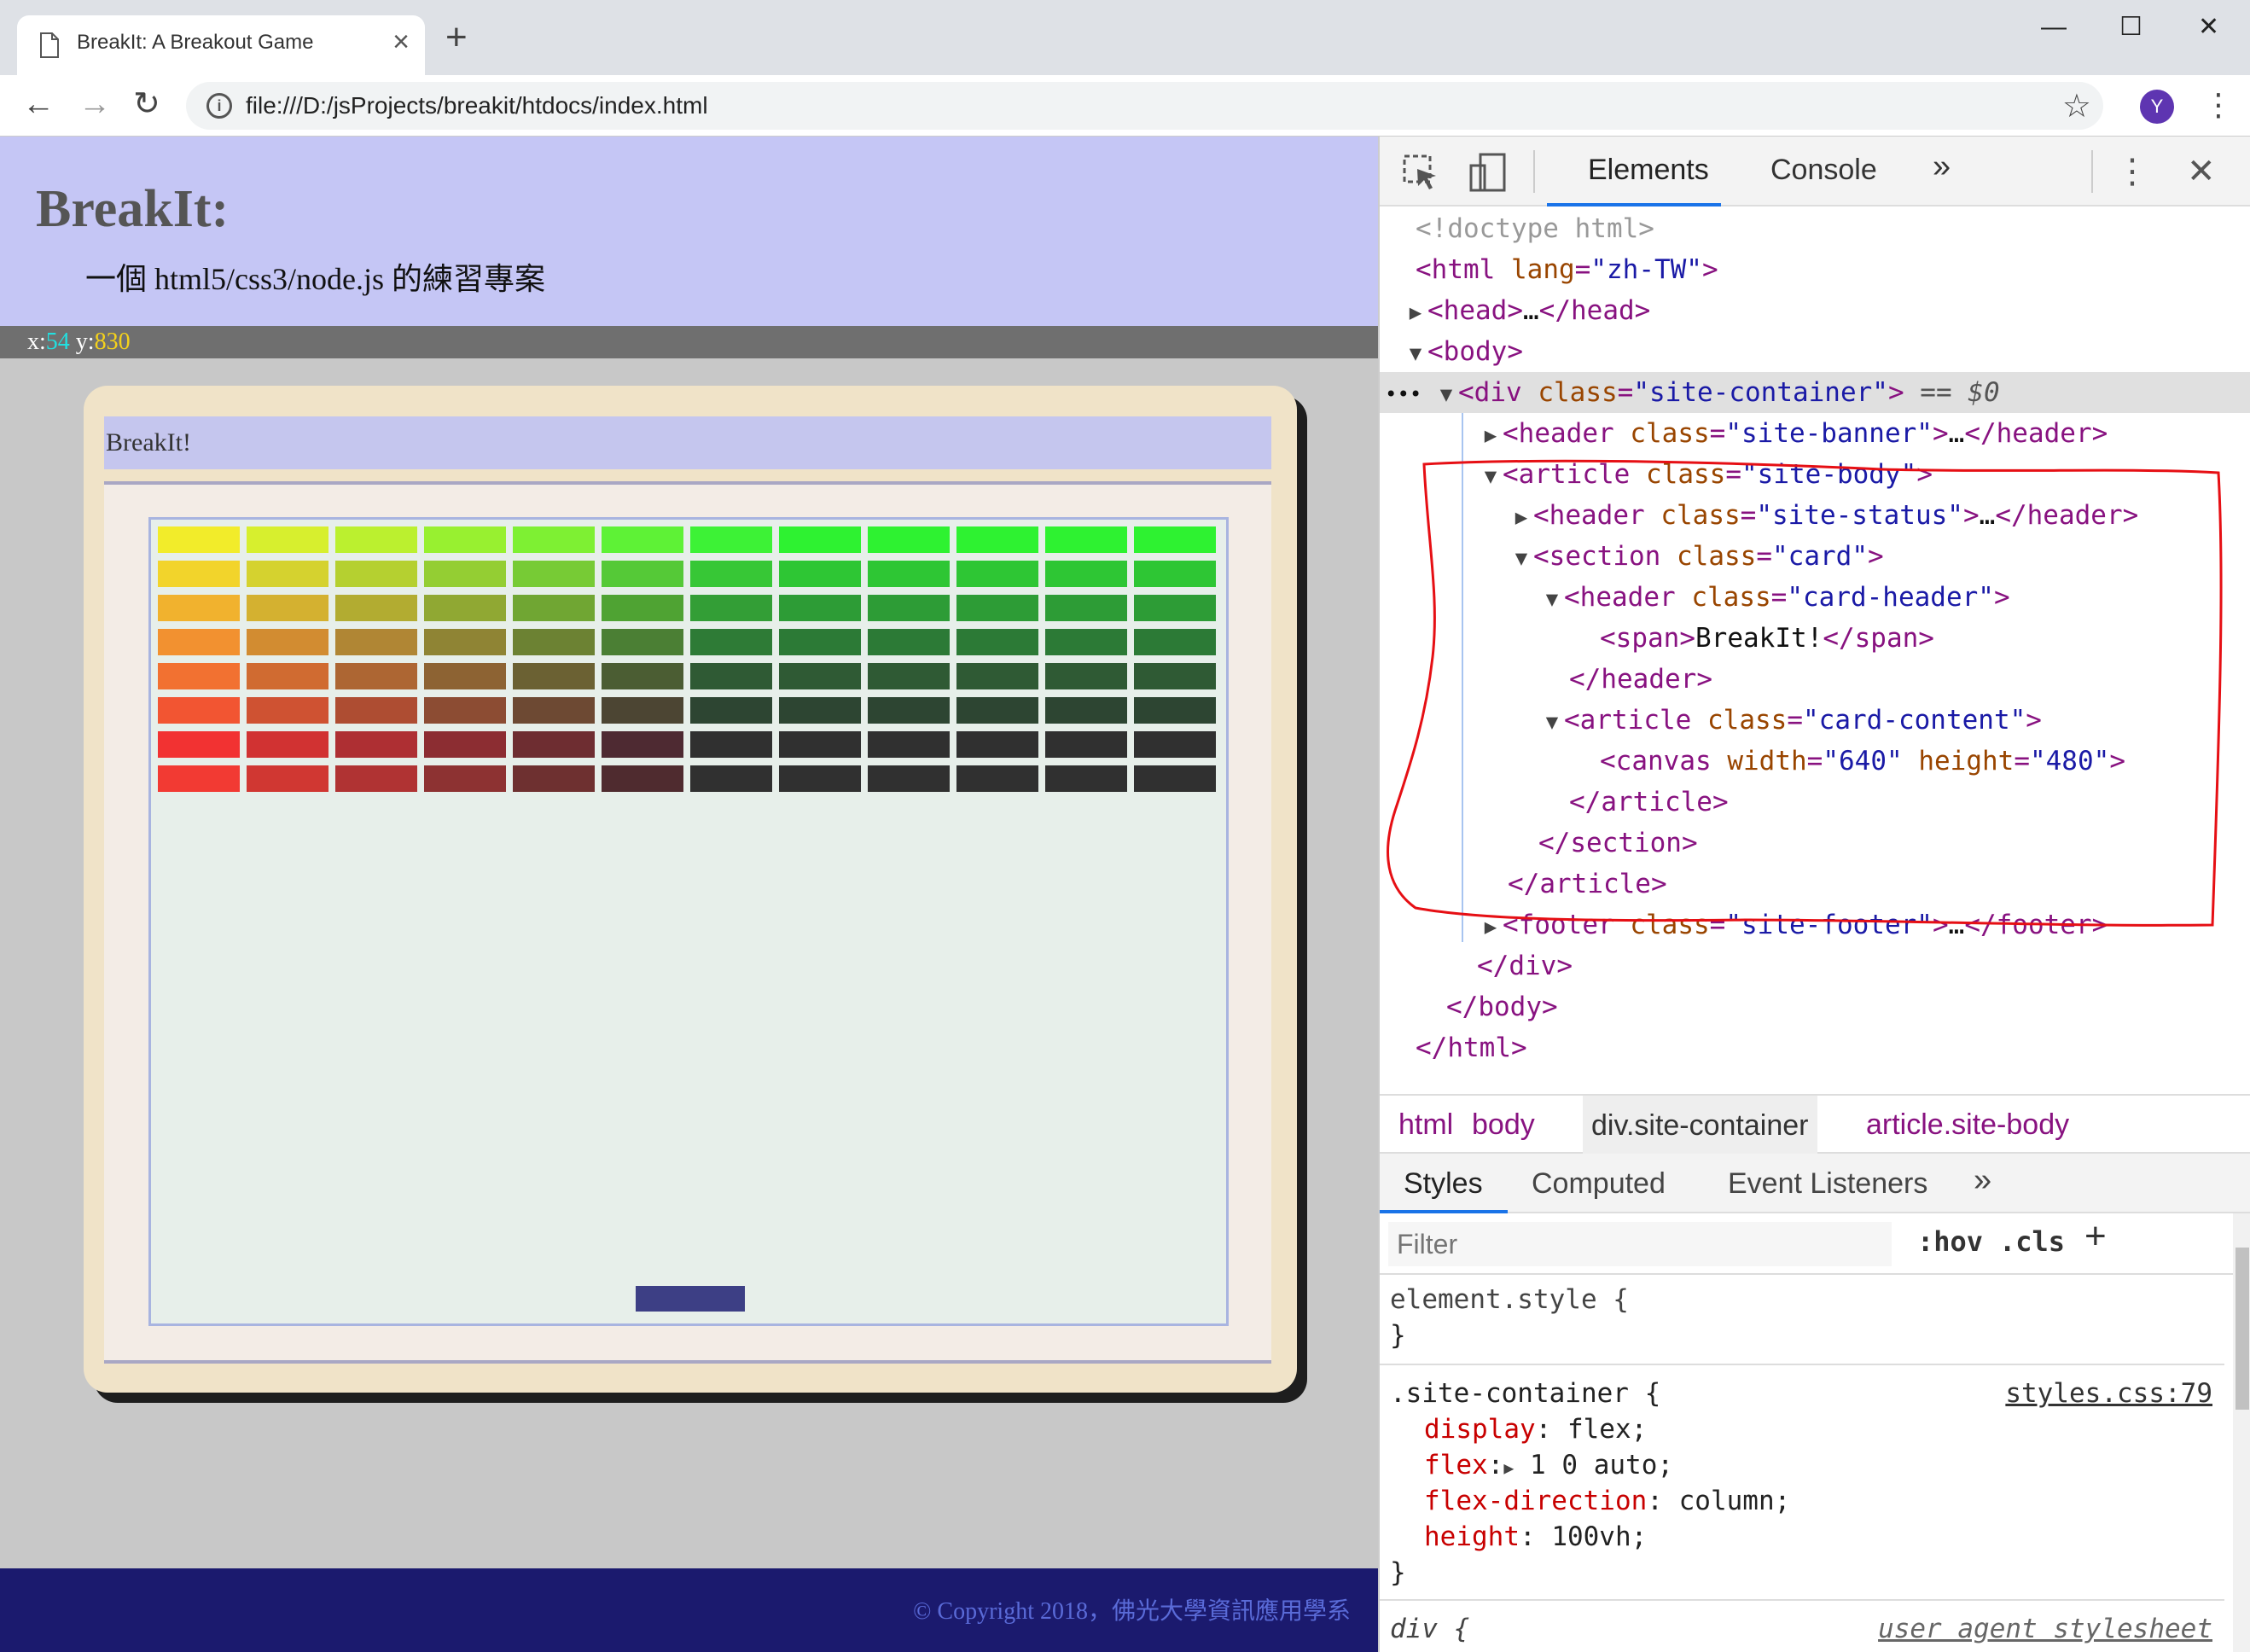 Image resolution: width=2250 pixels, height=1652 pixels. Describe the element at coordinates (1599, 1184) in the screenshot. I see `tab-computed: Computed` at that location.